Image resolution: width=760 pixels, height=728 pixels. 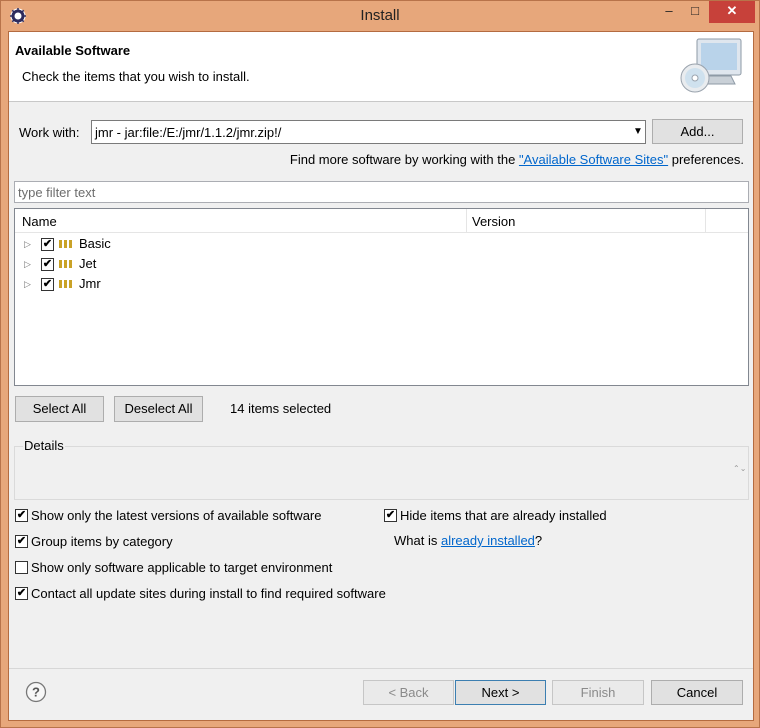 What do you see at coordinates (598, 692) in the screenshot?
I see `finish-button: Finish` at bounding box center [598, 692].